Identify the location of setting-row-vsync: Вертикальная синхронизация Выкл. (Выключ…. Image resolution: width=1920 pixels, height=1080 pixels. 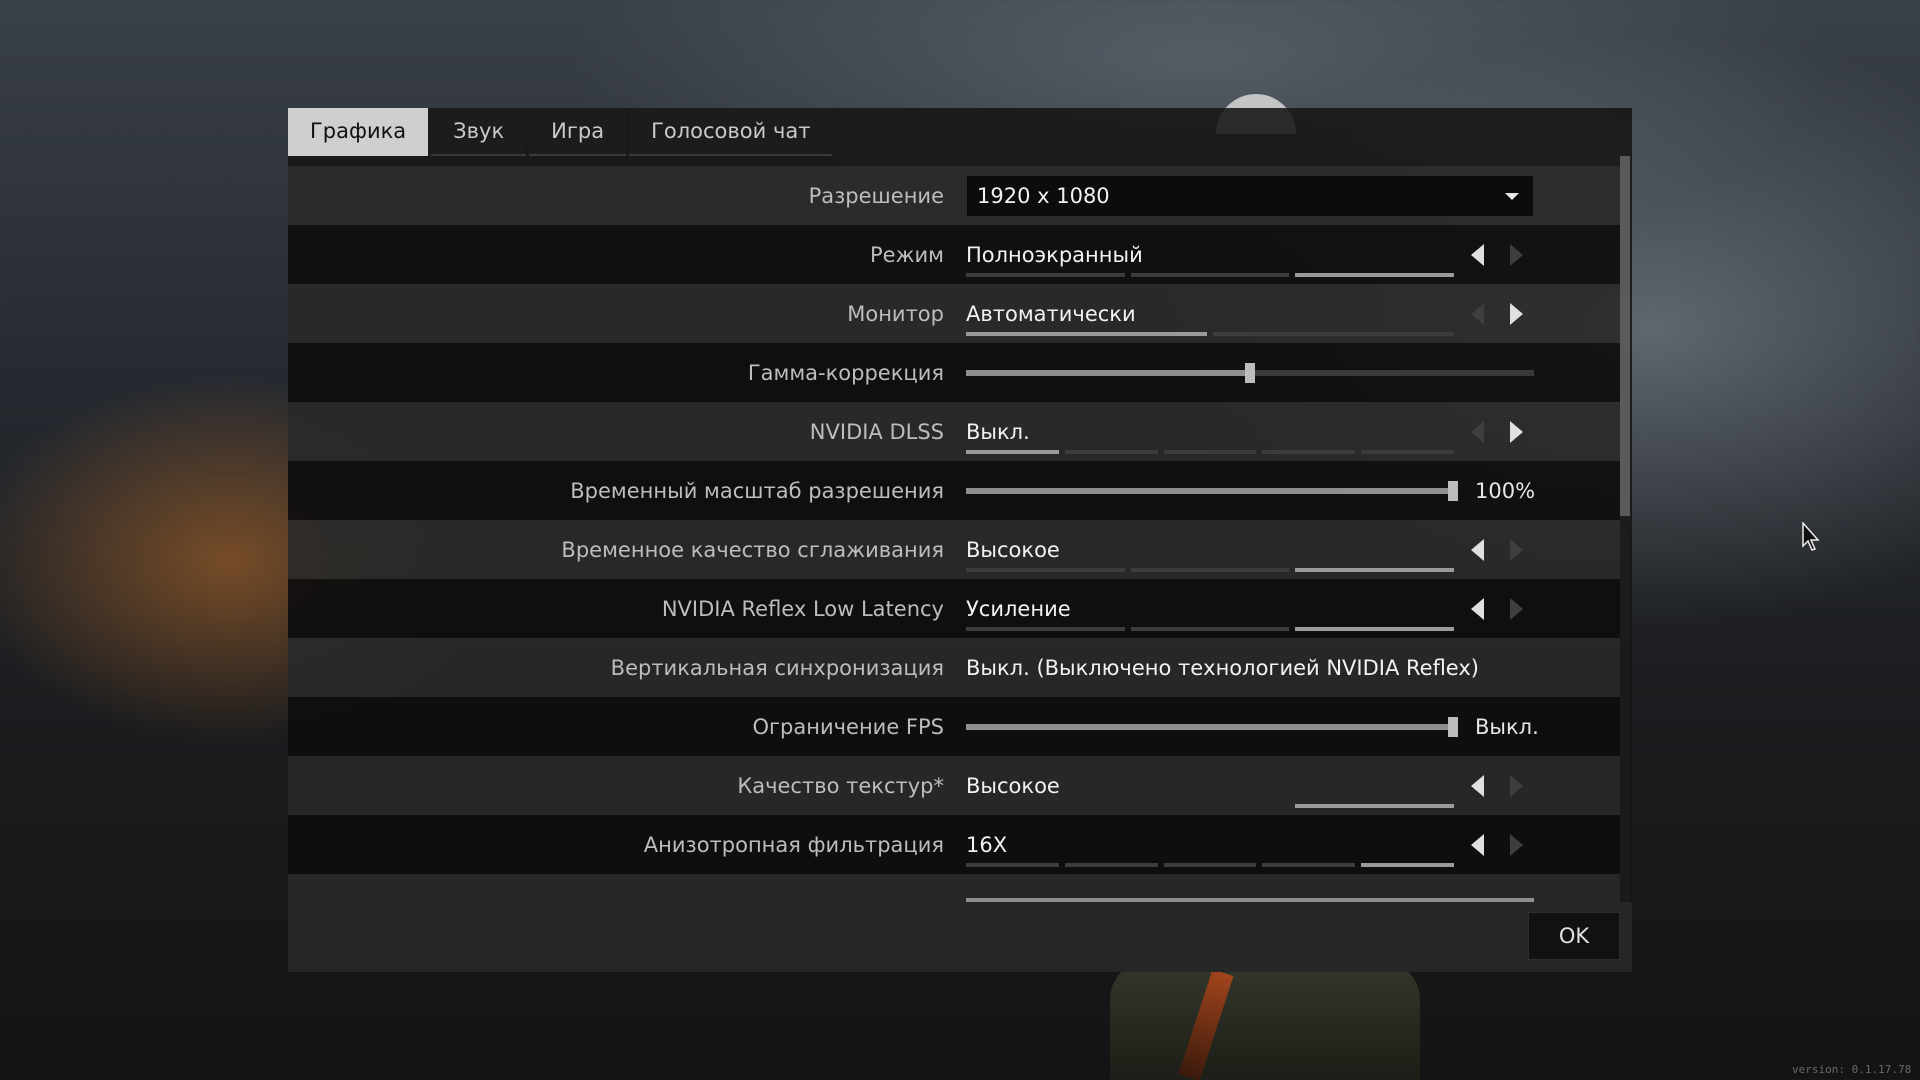
(954, 667).